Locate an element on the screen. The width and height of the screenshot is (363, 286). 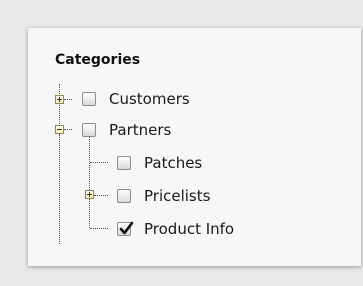
tree-item-customers: Customers is located at coordinates (158, 99).